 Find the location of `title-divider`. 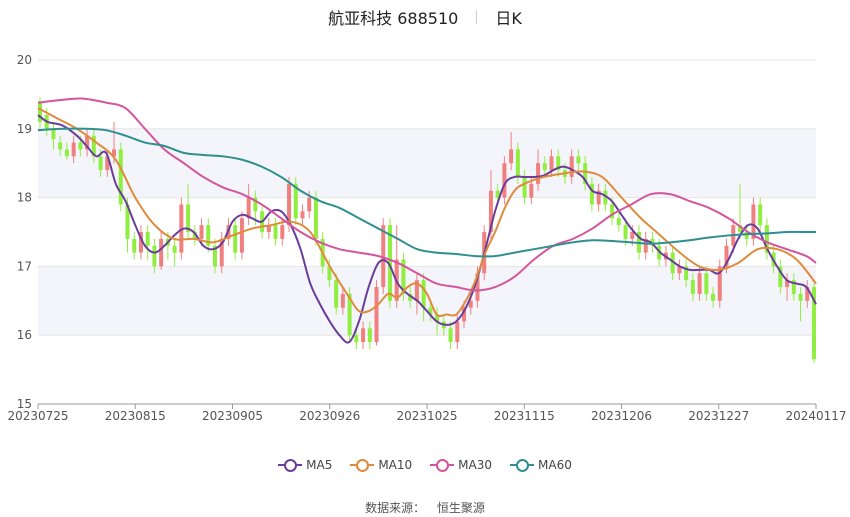

title-divider is located at coordinates (477, 17).